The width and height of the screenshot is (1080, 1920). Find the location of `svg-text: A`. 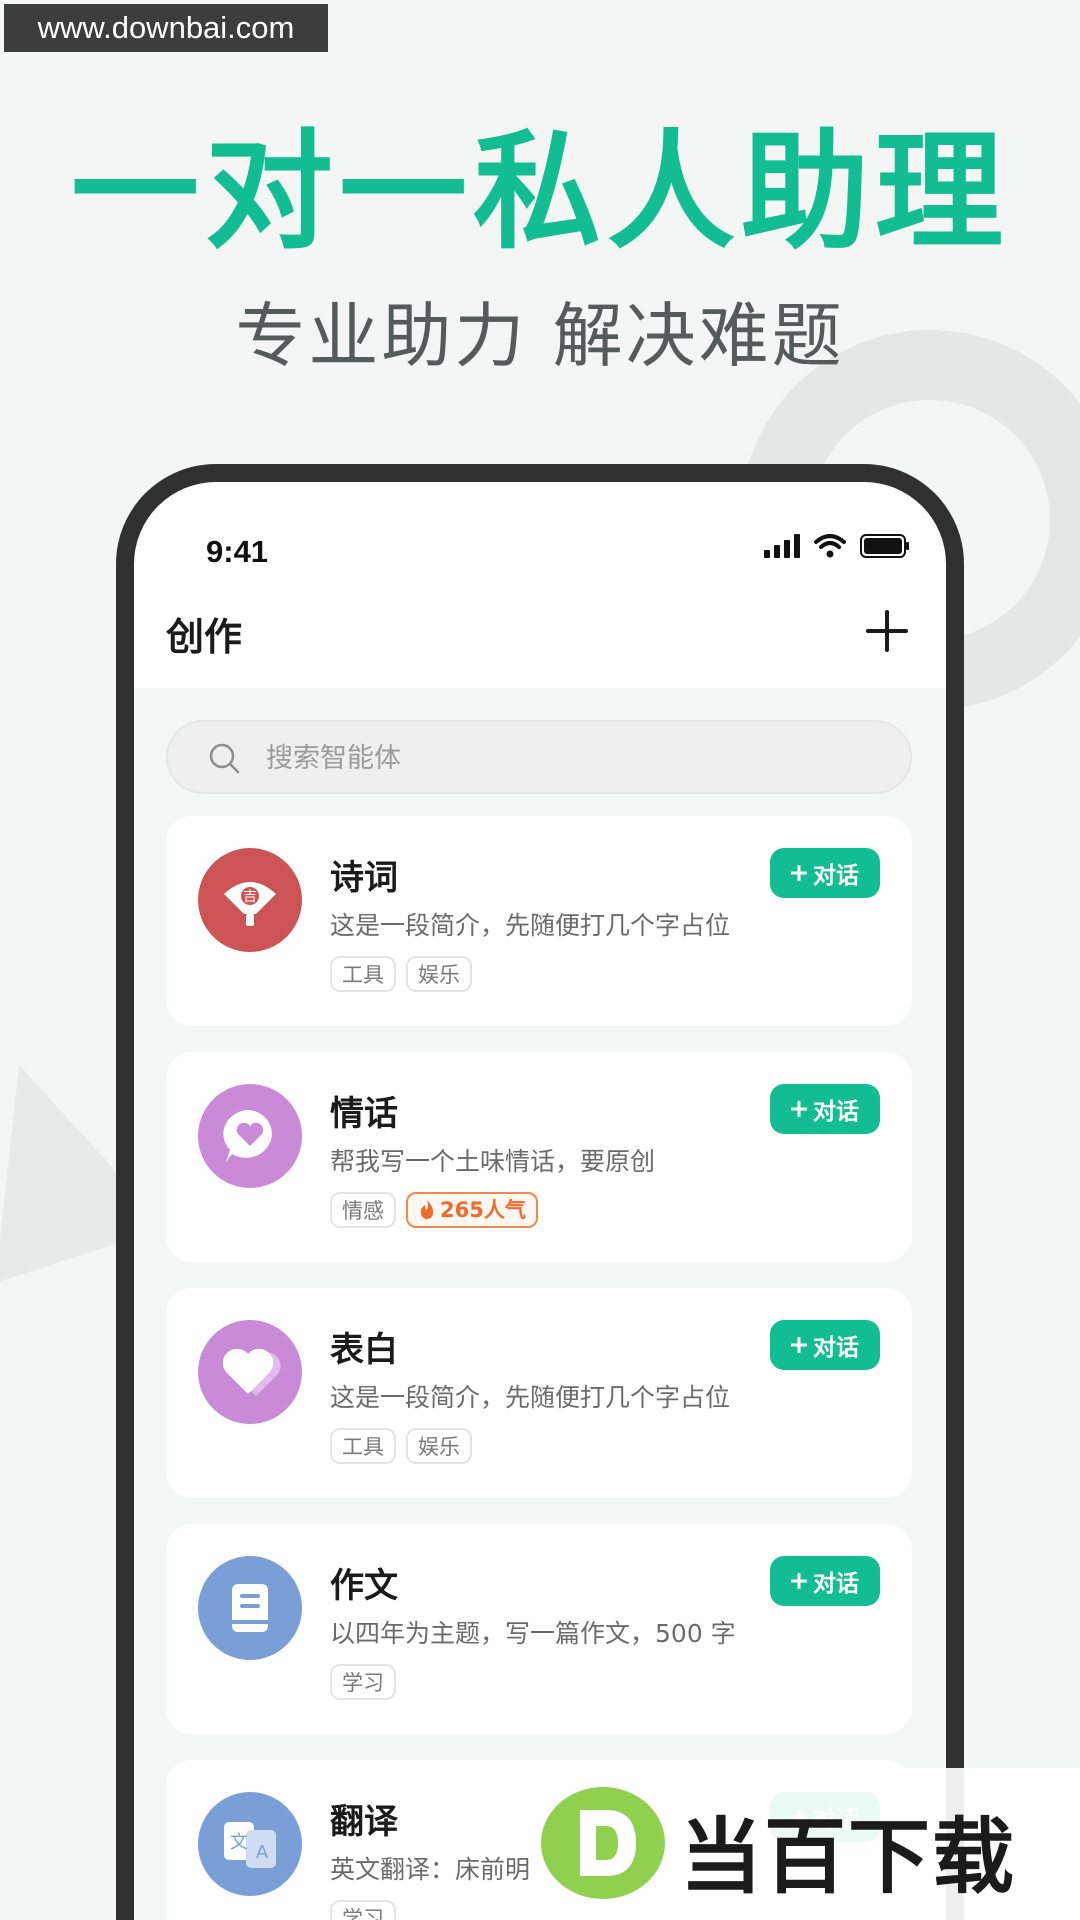

svg-text: A is located at coordinates (262, 1852).